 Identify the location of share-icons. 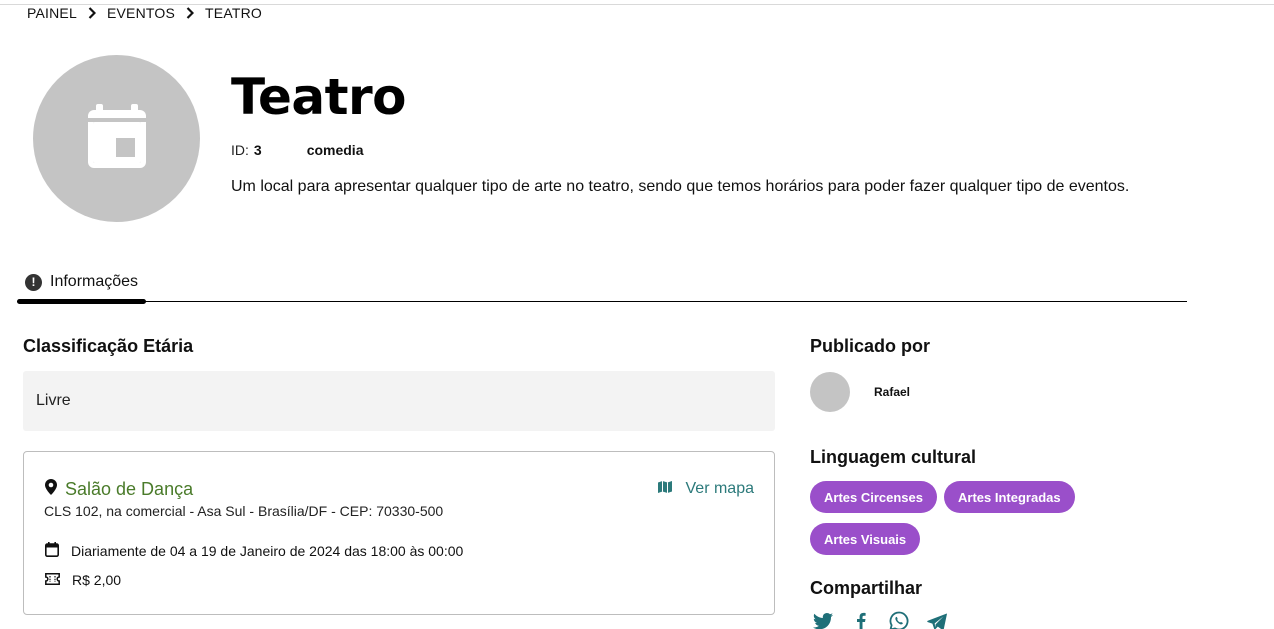
(888, 619).